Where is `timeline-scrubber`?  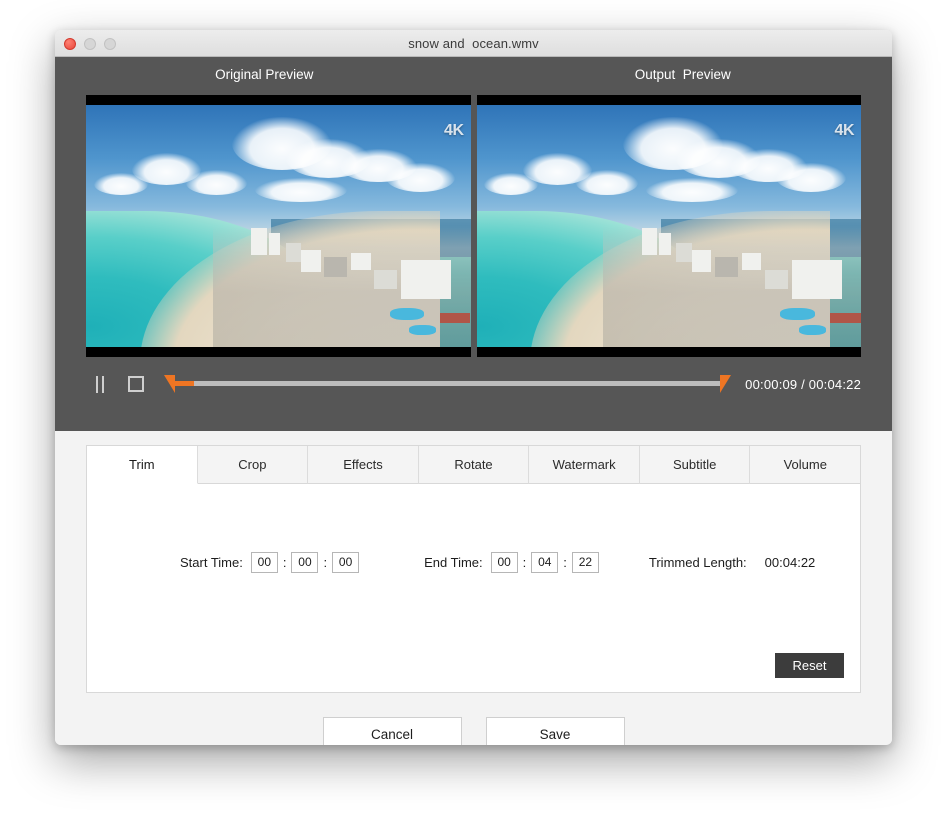
timeline-scrubber is located at coordinates (447, 384).